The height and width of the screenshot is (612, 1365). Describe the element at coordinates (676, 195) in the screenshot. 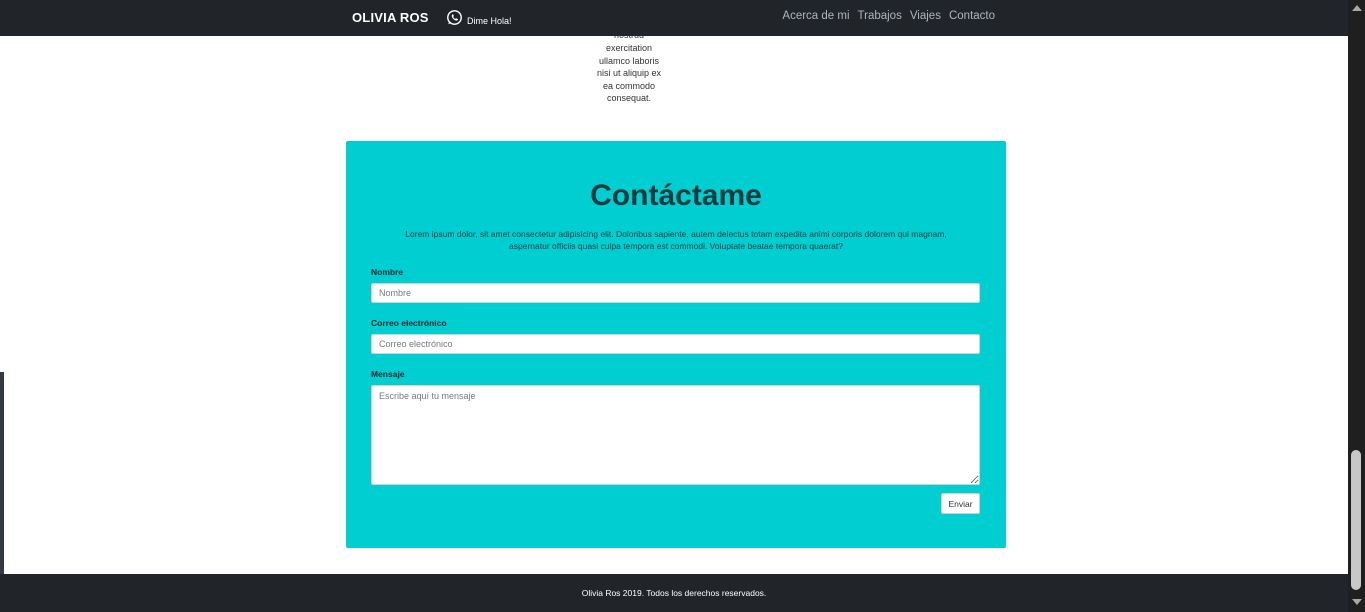

I see `contact-title: Contáctame` at that location.